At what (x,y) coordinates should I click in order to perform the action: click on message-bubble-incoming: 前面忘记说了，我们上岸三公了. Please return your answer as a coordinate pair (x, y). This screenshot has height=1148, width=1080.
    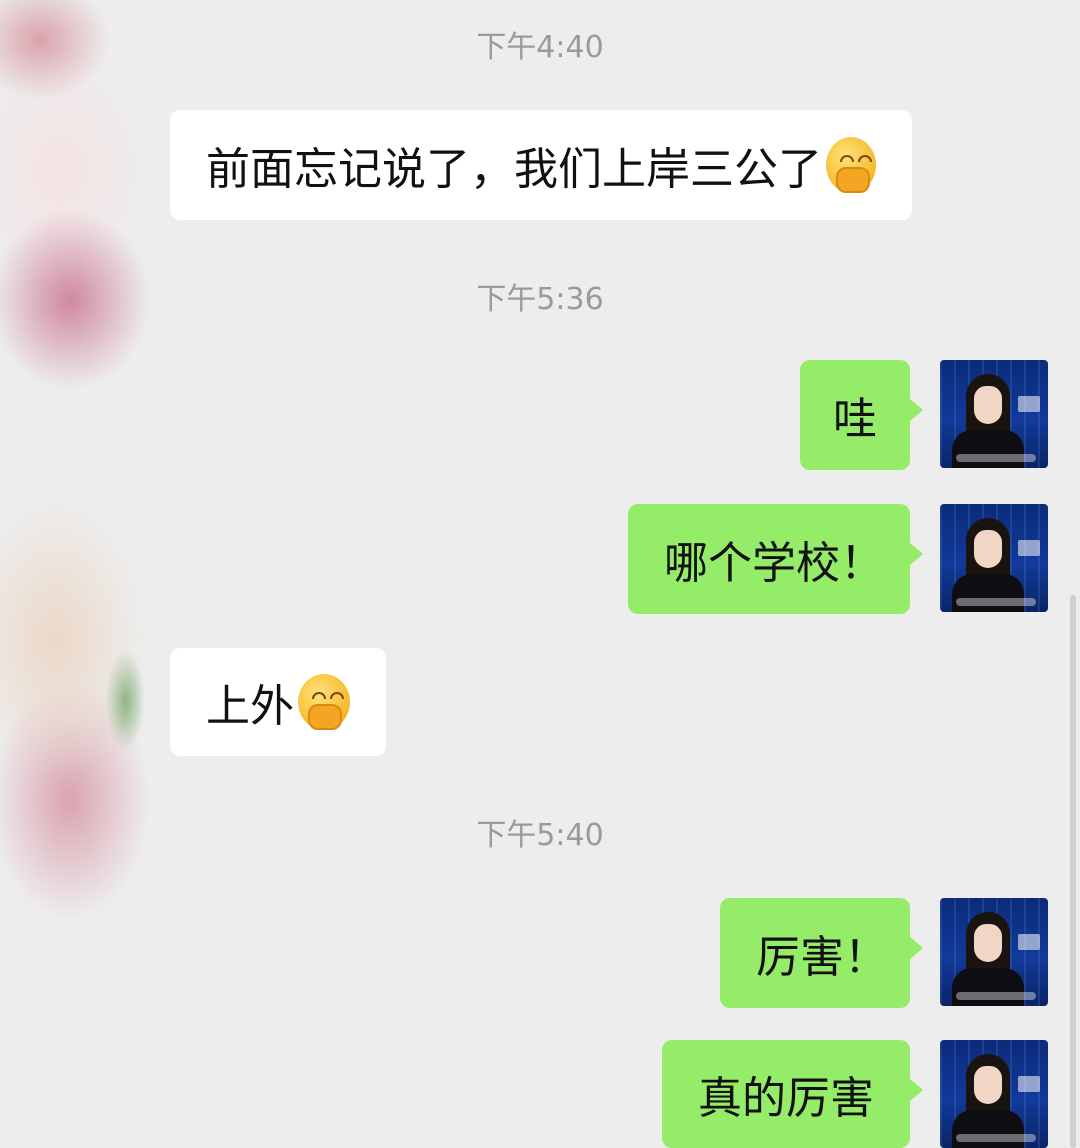
    Looking at the image, I should click on (541, 165).